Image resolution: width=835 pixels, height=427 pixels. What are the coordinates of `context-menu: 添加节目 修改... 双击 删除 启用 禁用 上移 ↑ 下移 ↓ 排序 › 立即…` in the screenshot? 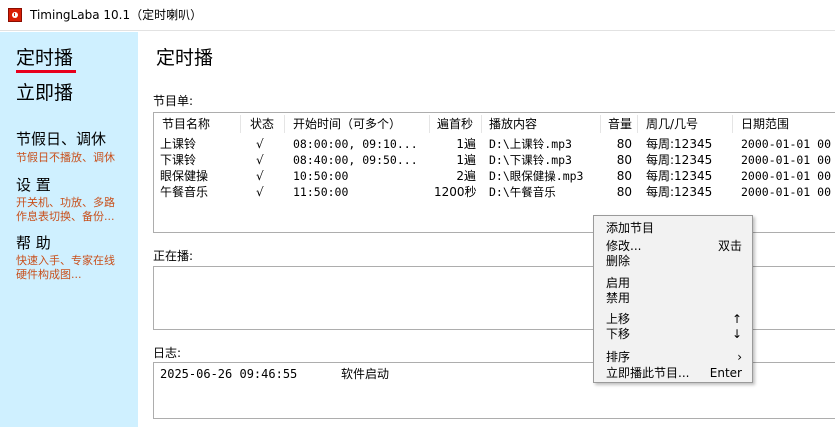 It's located at (673, 299).